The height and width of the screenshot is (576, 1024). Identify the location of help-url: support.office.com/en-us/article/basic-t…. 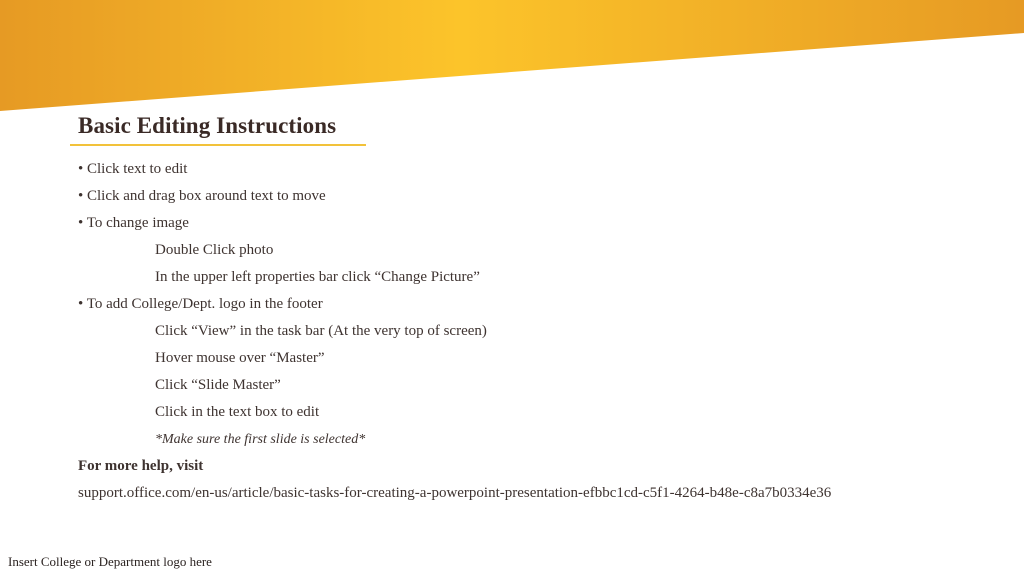
(454, 493).